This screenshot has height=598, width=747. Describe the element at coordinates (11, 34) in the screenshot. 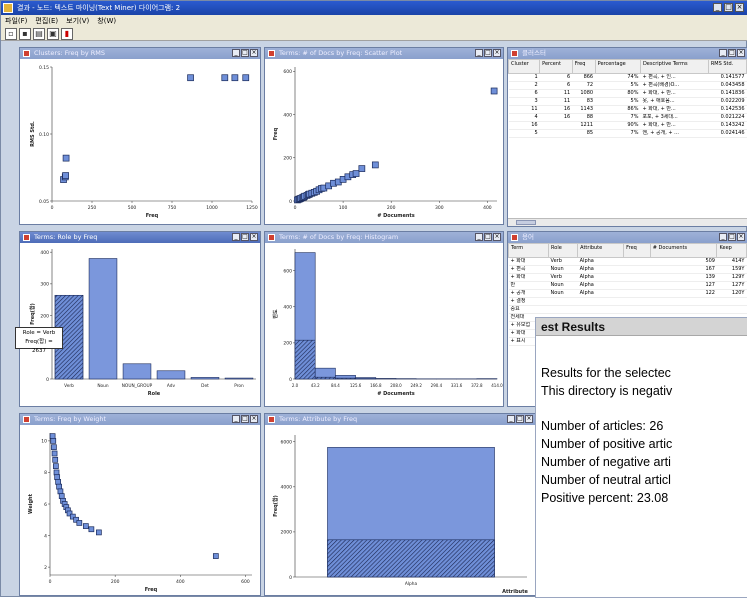

I see `open-icon: ▫` at that location.